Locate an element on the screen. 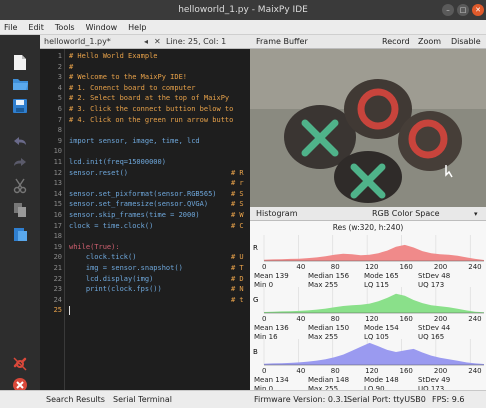  code-line: sensor.skip_frames(time = 2000) is located at coordinates (134, 215).